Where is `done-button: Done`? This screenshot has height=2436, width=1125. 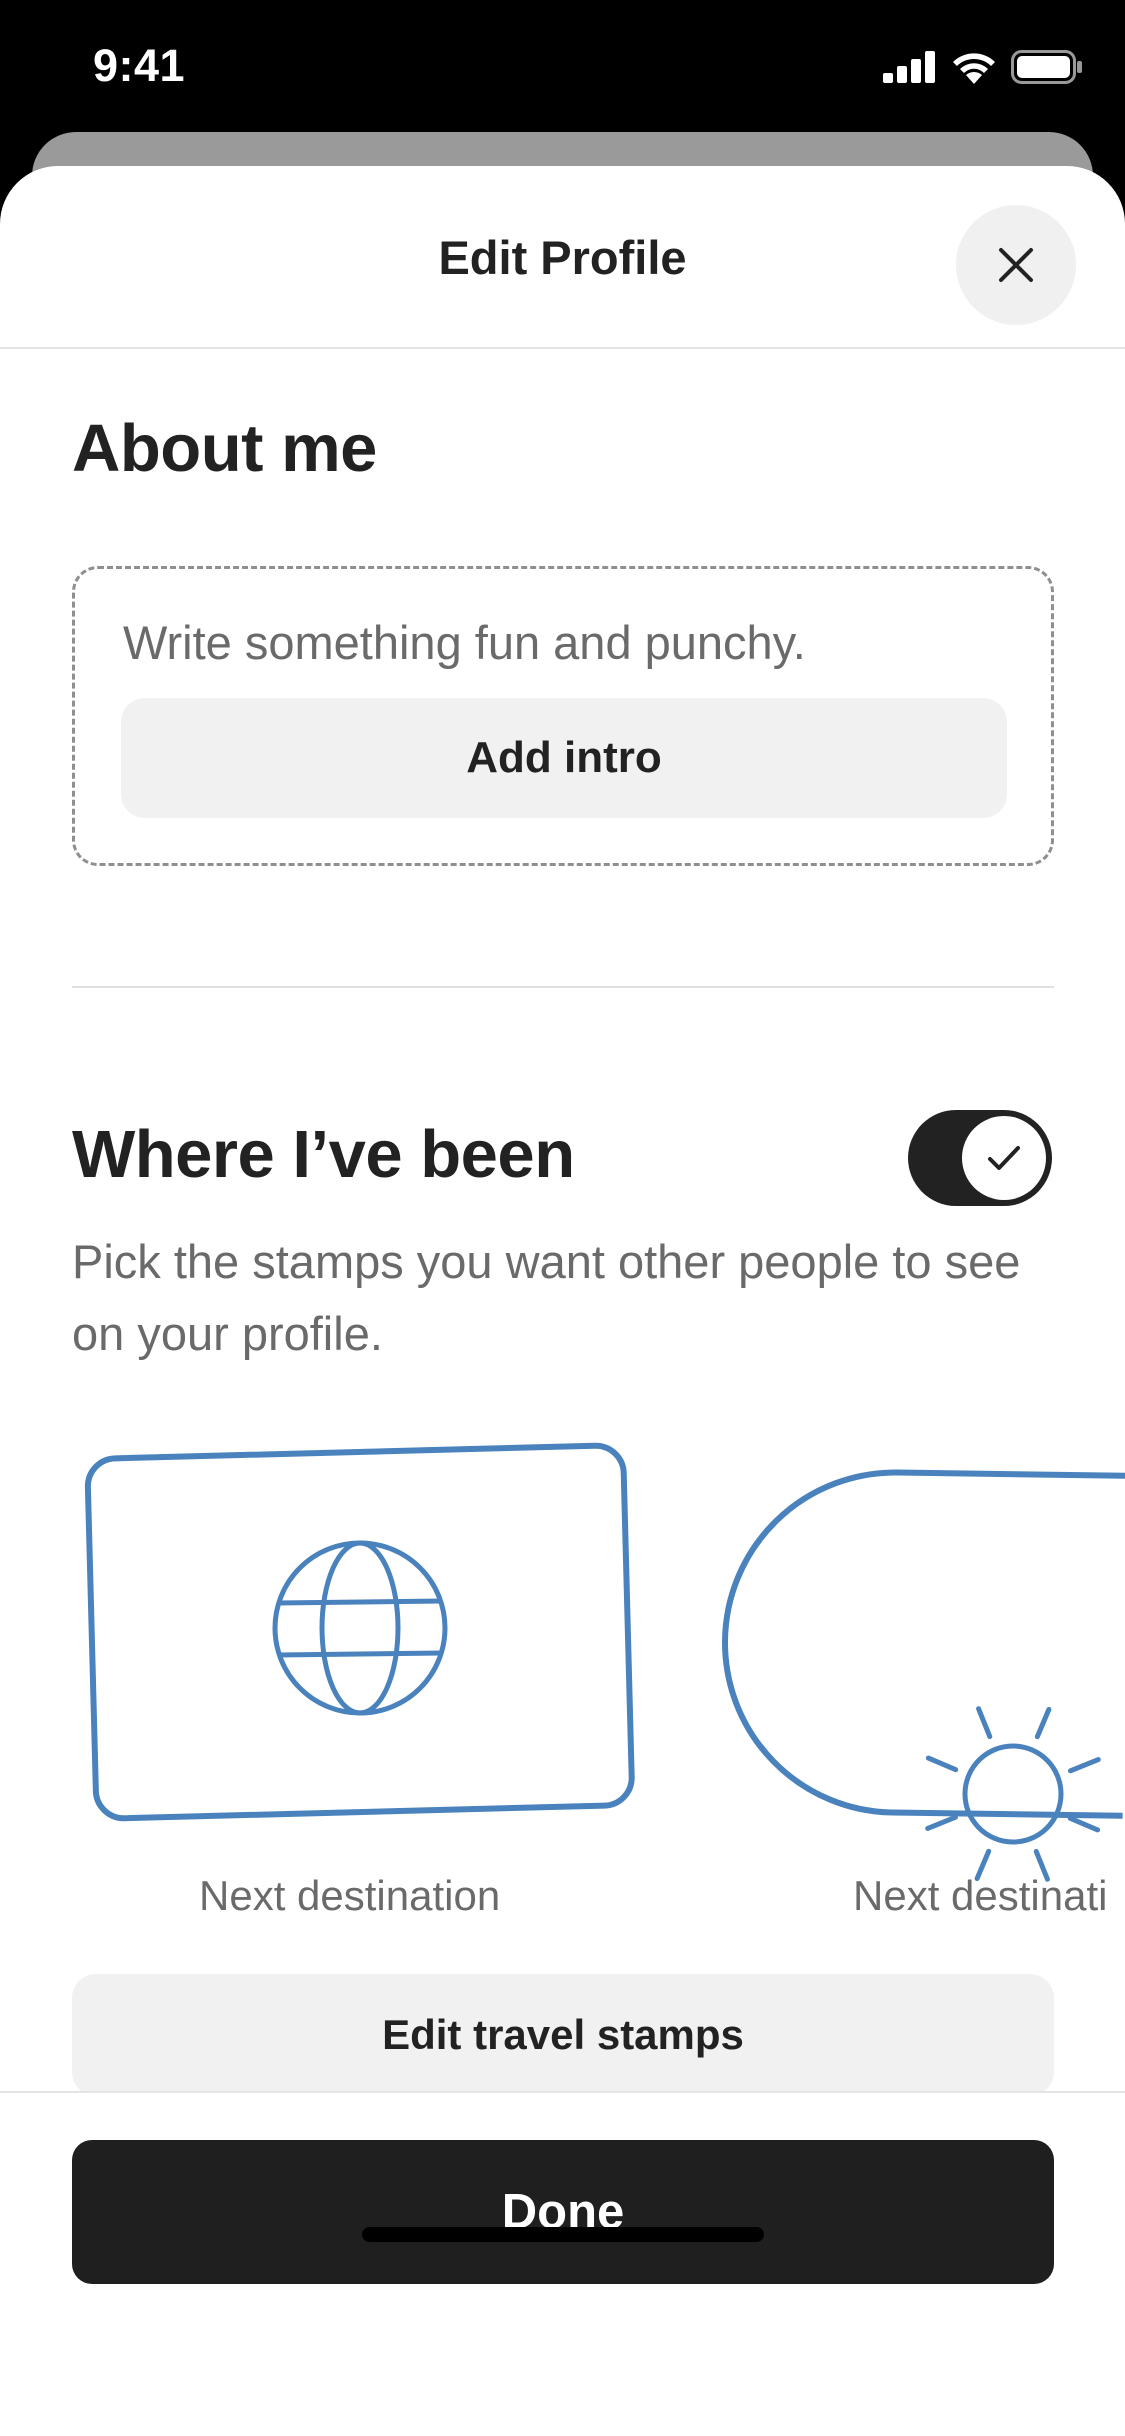 done-button: Done is located at coordinates (563, 2212).